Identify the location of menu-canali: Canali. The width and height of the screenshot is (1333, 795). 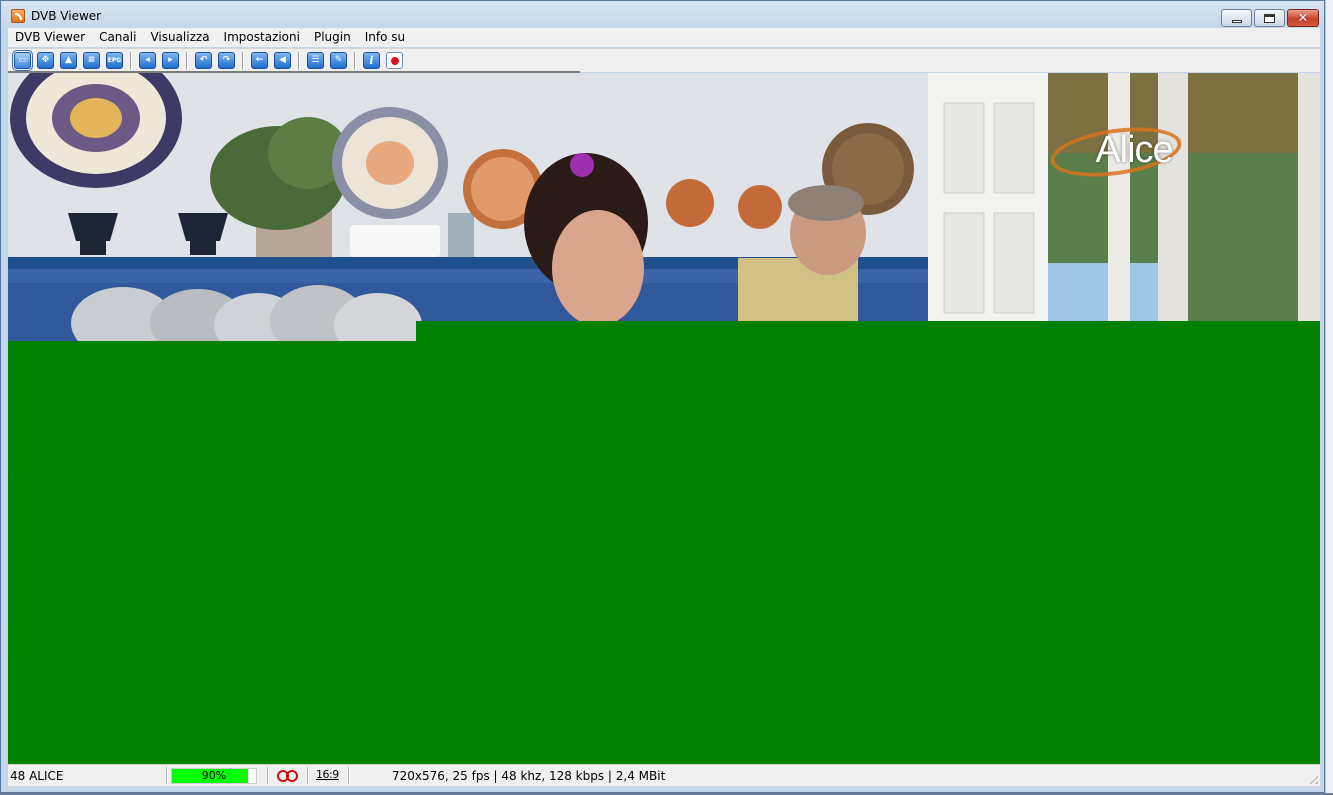
(117, 37).